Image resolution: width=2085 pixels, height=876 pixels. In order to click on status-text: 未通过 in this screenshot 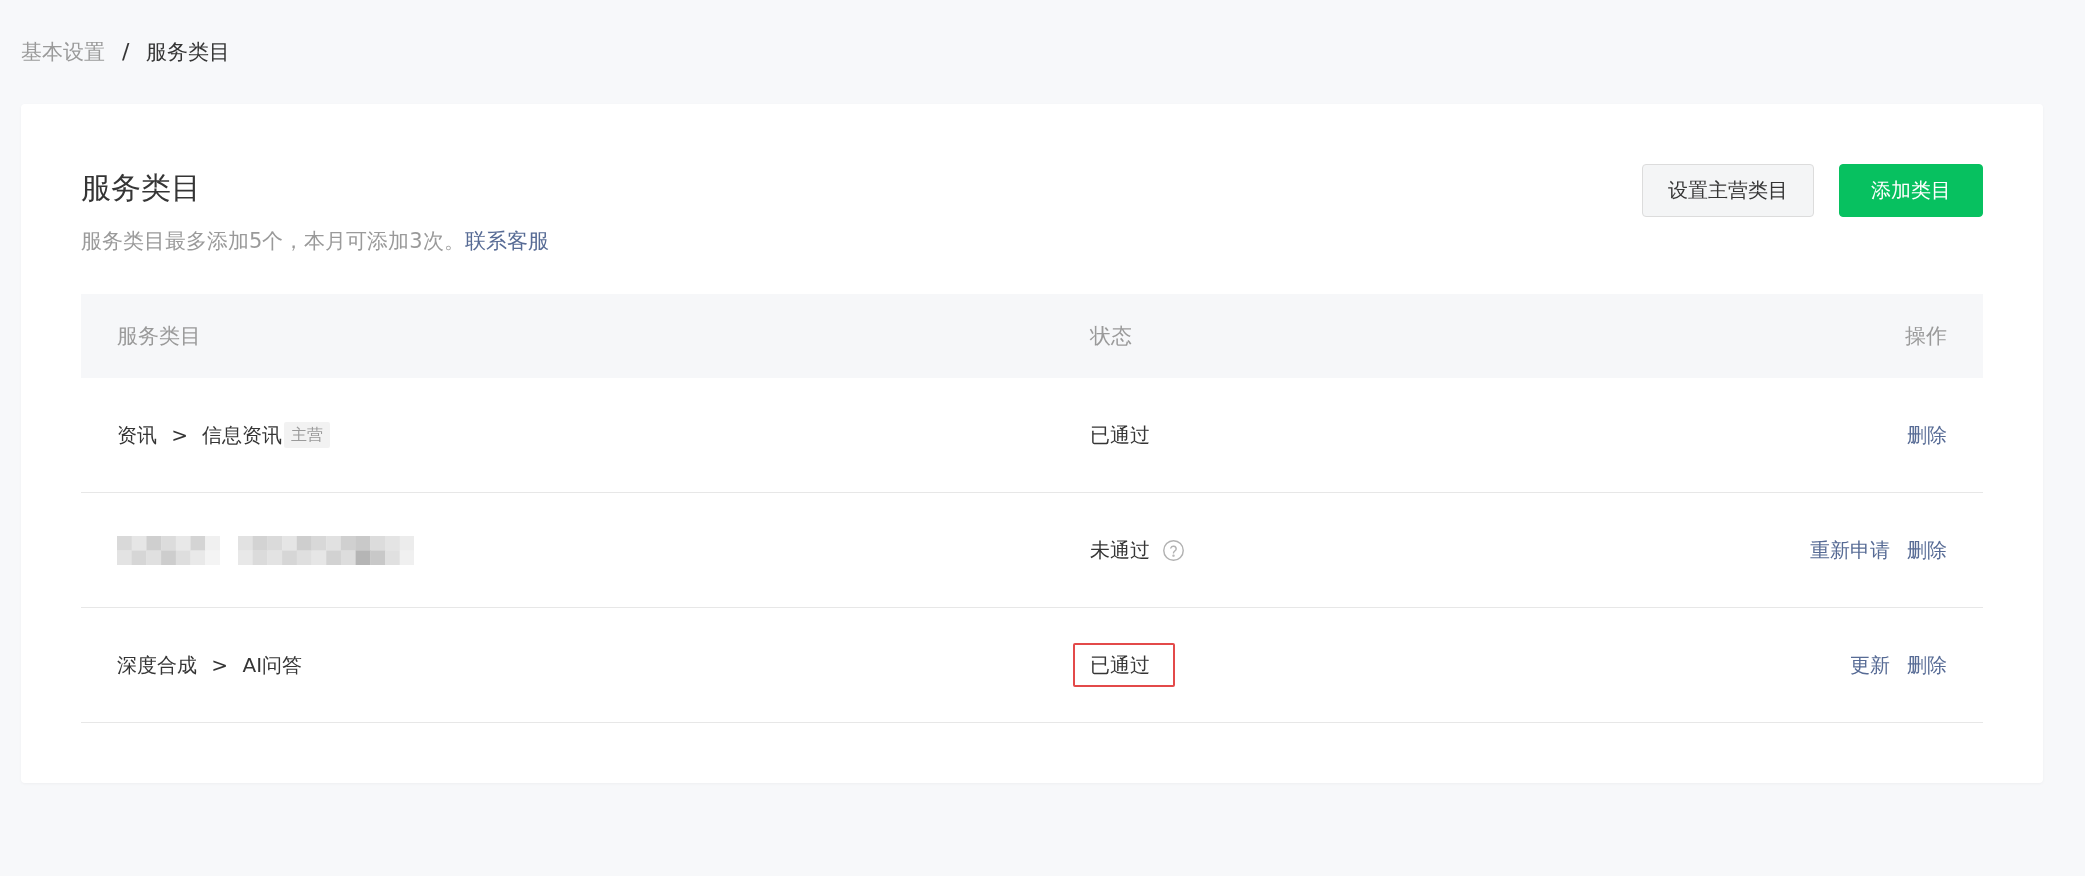, I will do `click(1120, 550)`.